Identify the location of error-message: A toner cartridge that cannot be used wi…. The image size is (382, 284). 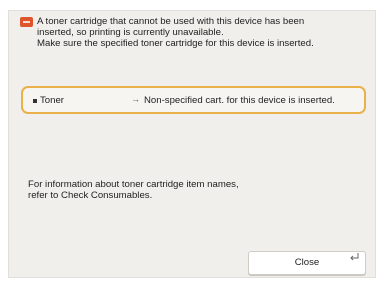
(194, 32).